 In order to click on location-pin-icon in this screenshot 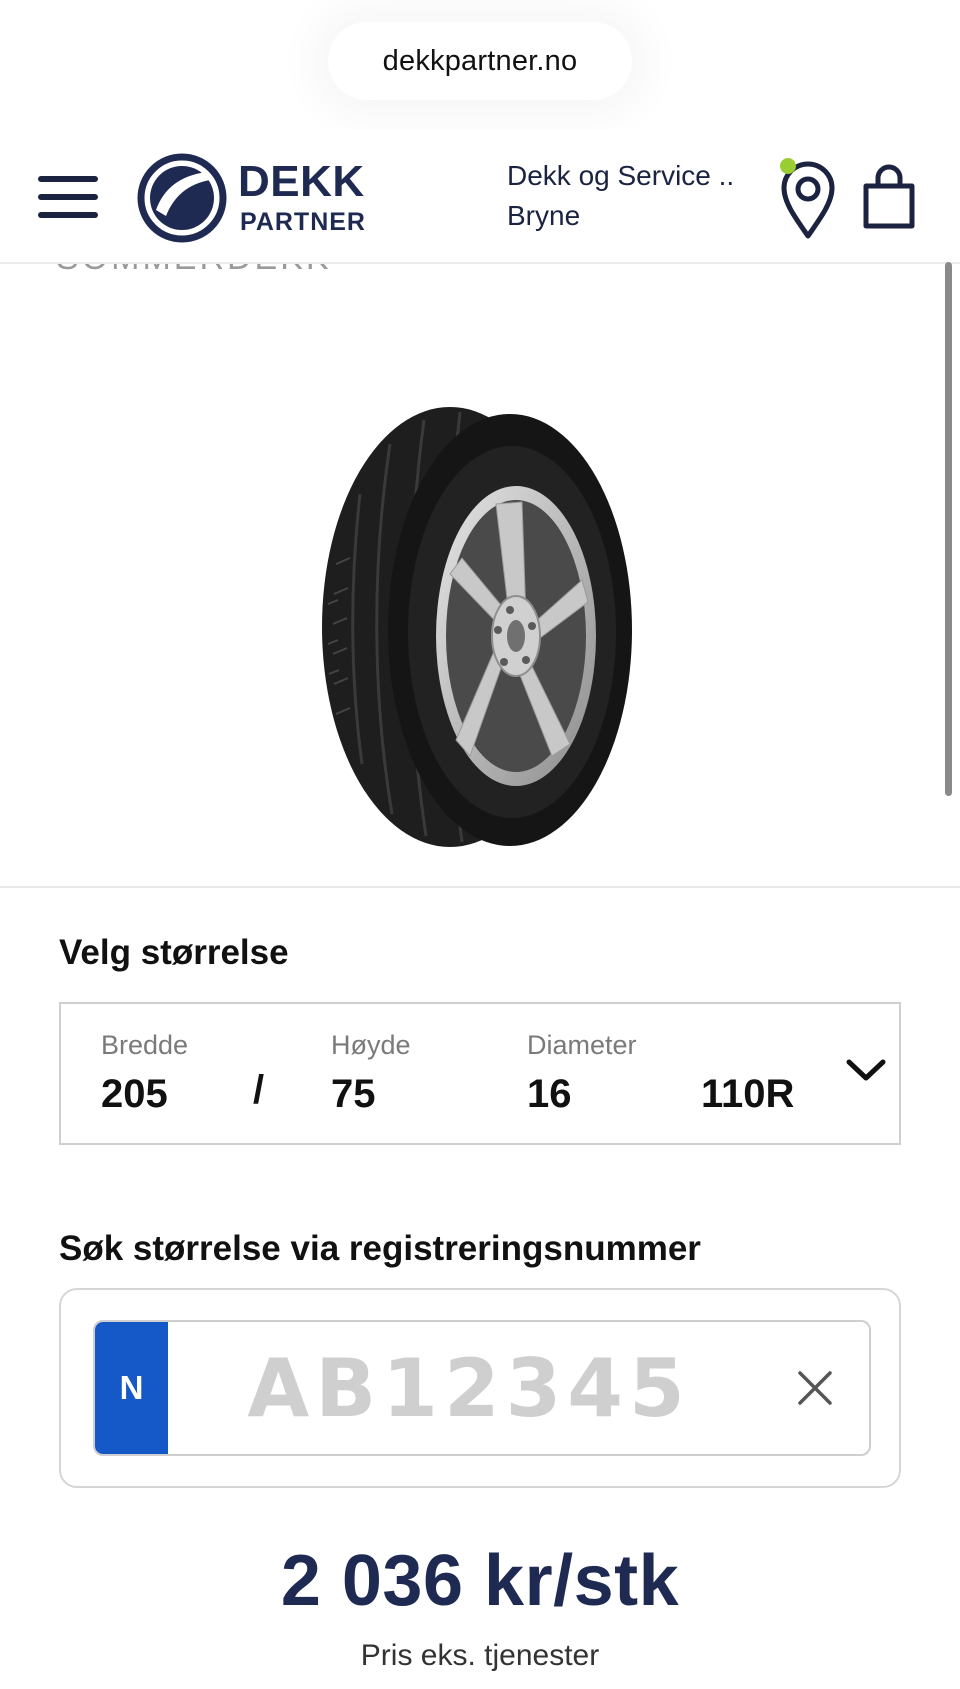, I will do `click(806, 196)`.